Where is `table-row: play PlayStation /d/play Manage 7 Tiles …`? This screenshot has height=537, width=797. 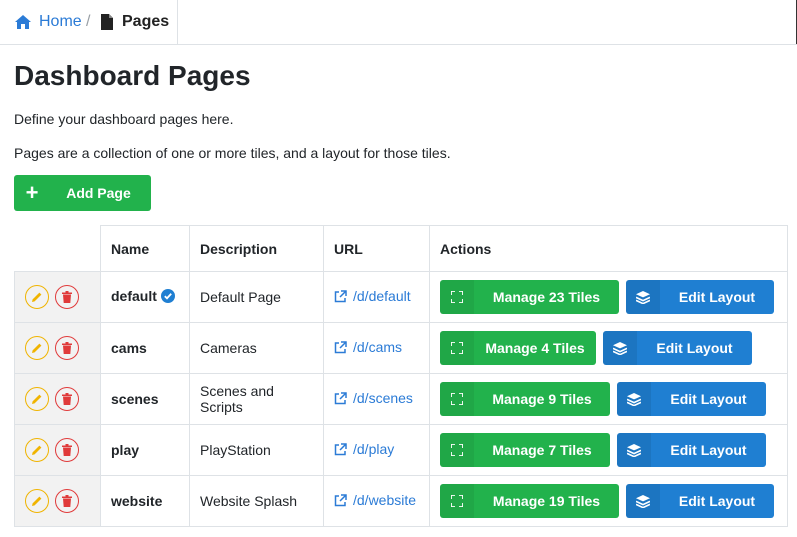 table-row: play PlayStation /d/play Manage 7 Tiles … is located at coordinates (401, 450).